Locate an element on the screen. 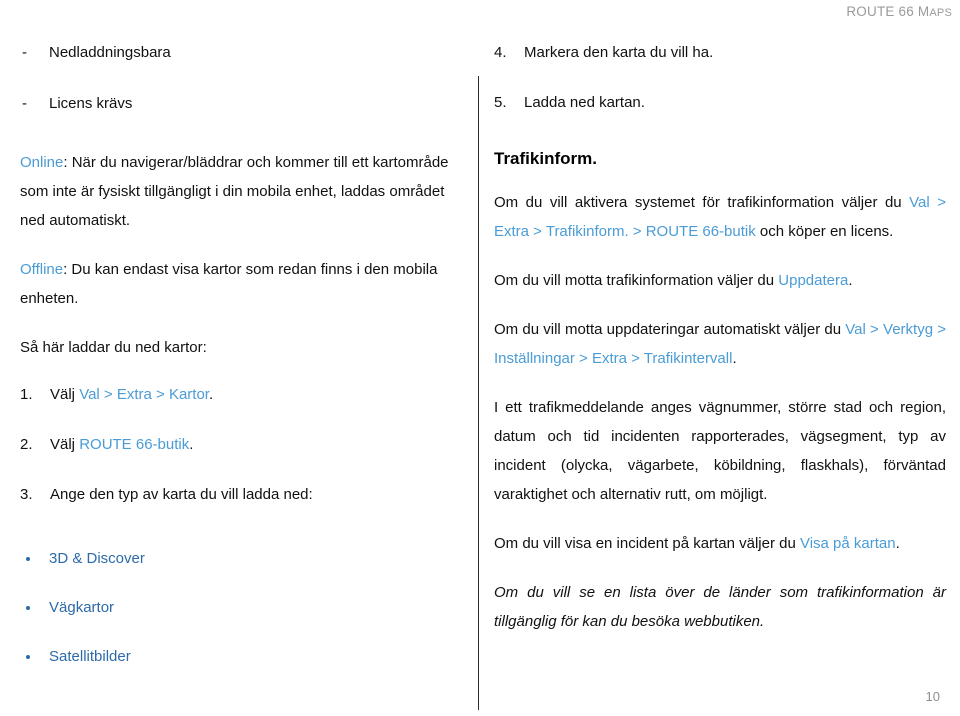 This screenshot has height=716, width=960. list-item: - Nedladdningsbara is located at coordinates (245, 53).